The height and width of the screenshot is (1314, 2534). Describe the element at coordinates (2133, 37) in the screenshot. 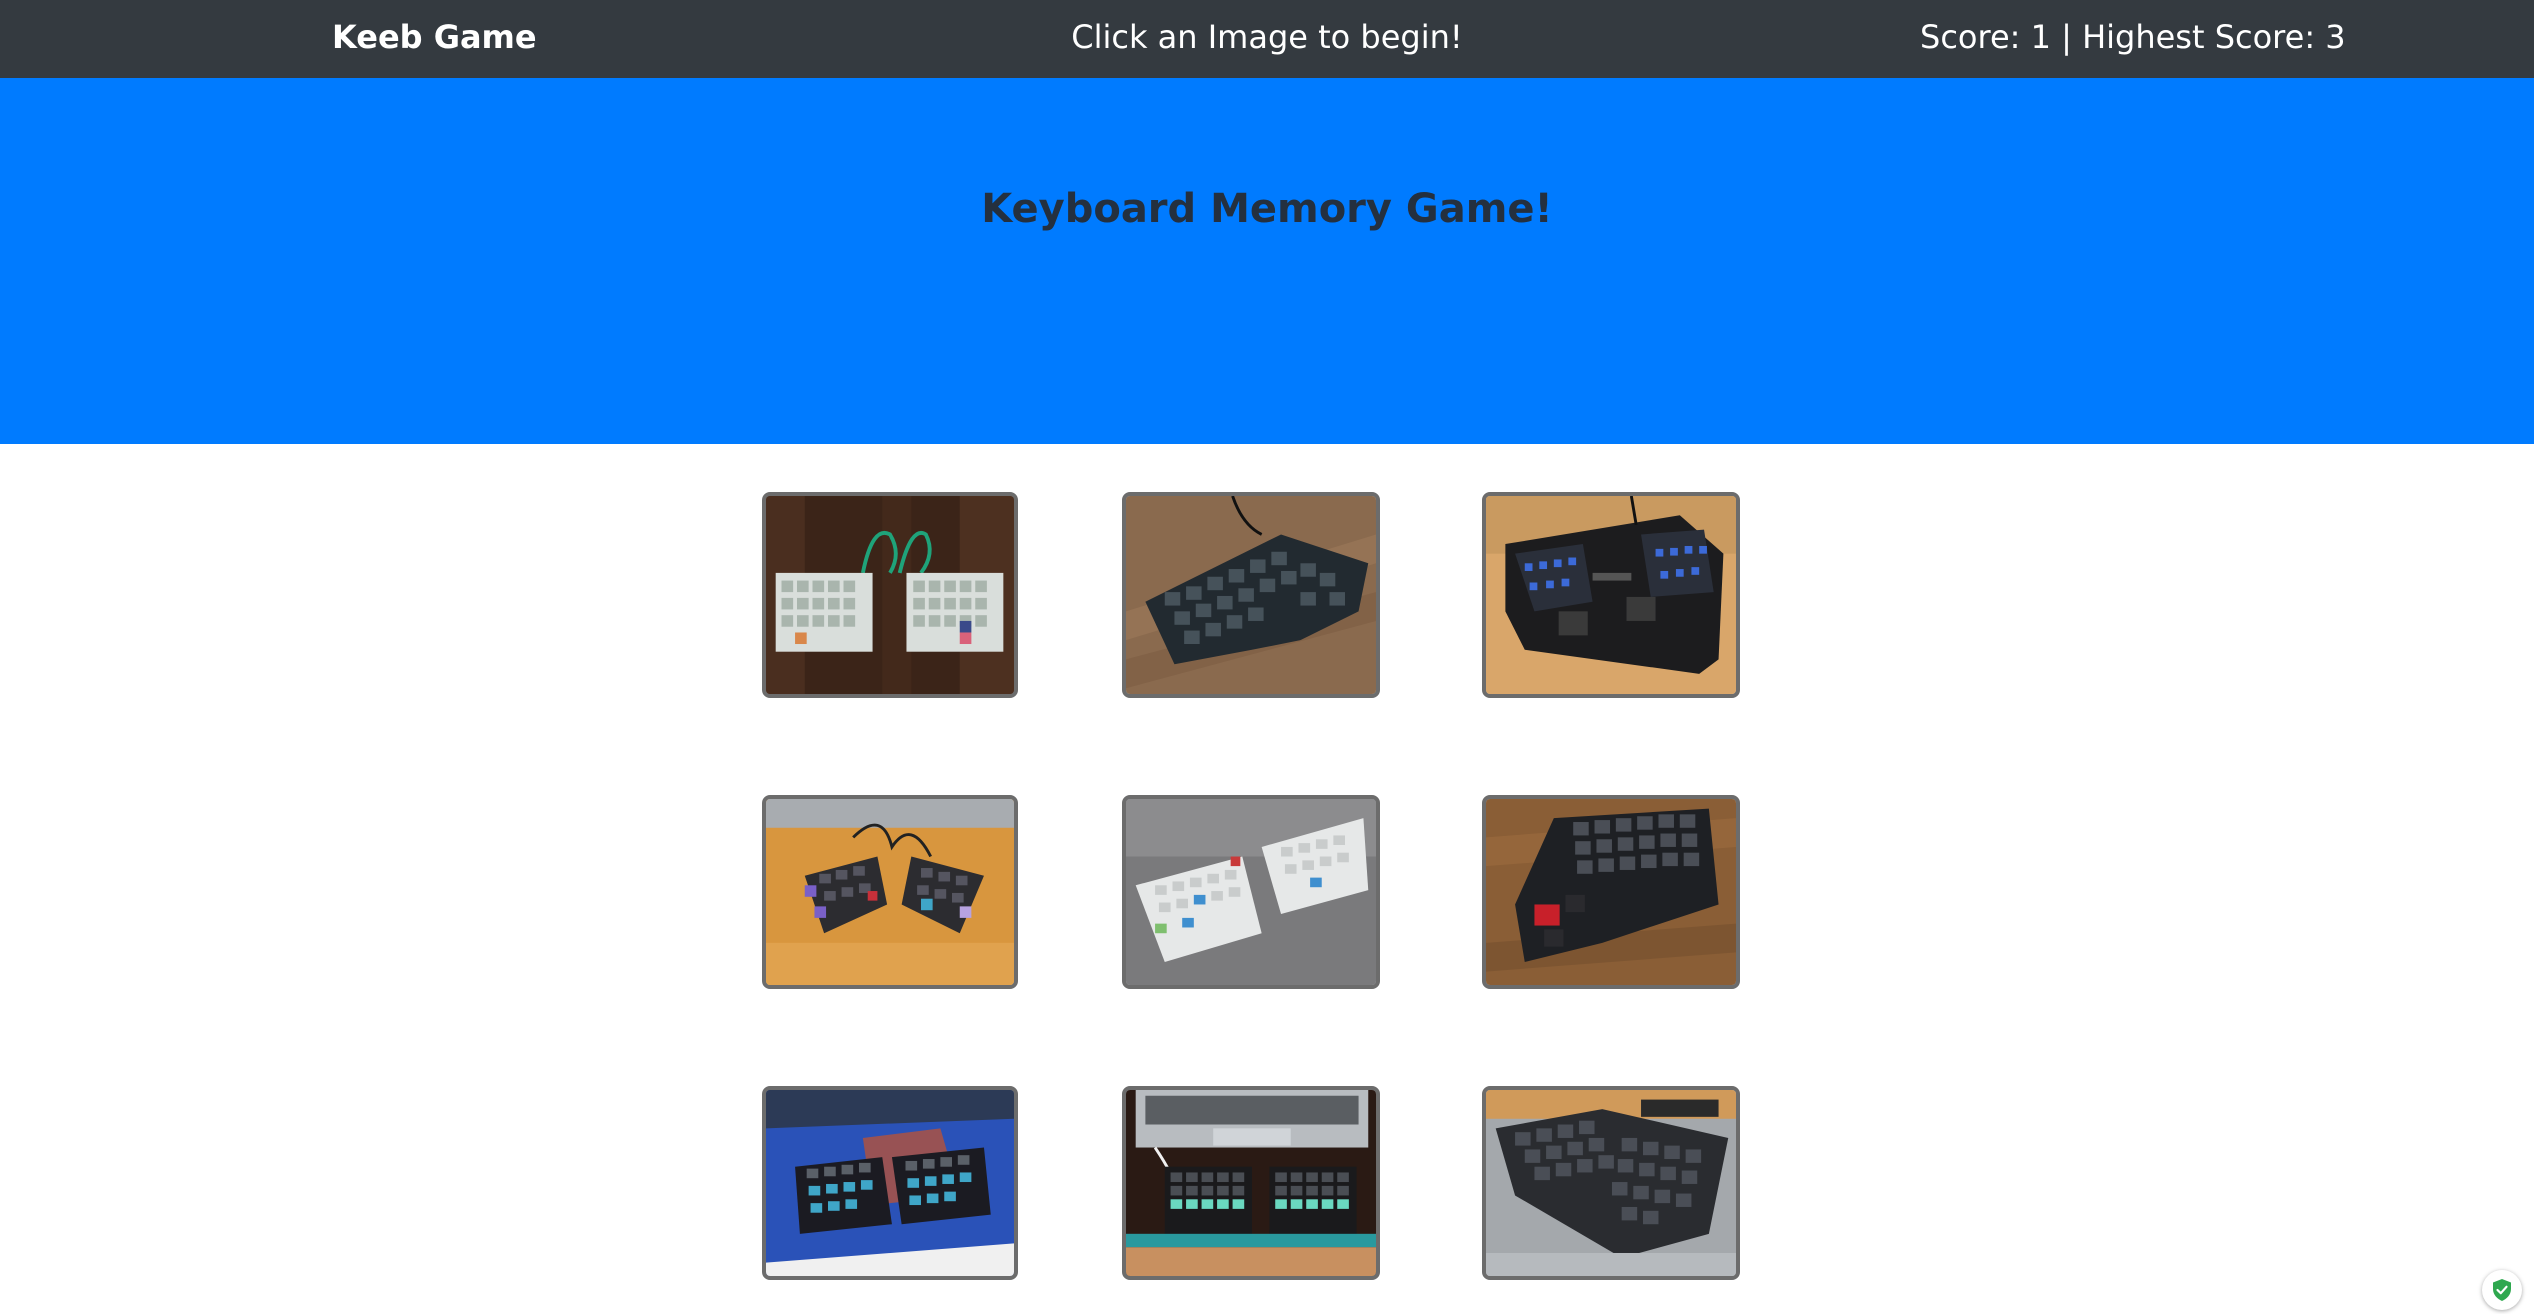

I see `score-display: Score: 1 | Highest Score: 3` at that location.